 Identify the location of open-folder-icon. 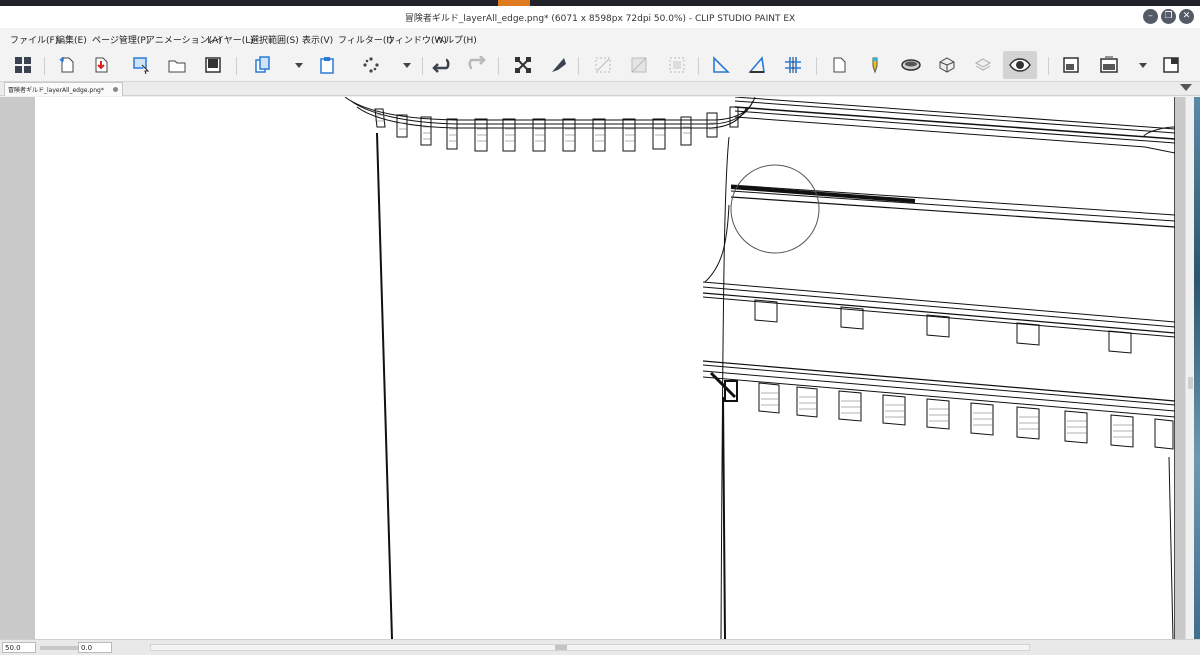
(177, 65).